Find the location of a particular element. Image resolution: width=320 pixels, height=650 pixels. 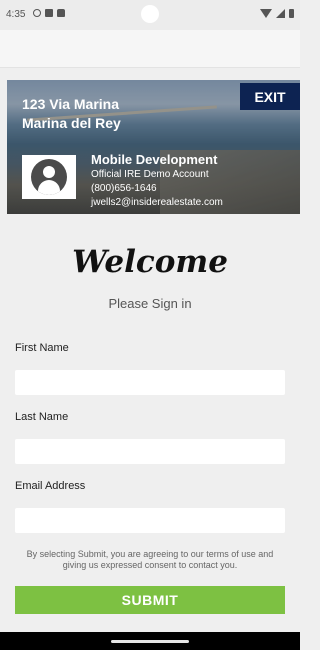

home-gesture-handle is located at coordinates (150, 641).